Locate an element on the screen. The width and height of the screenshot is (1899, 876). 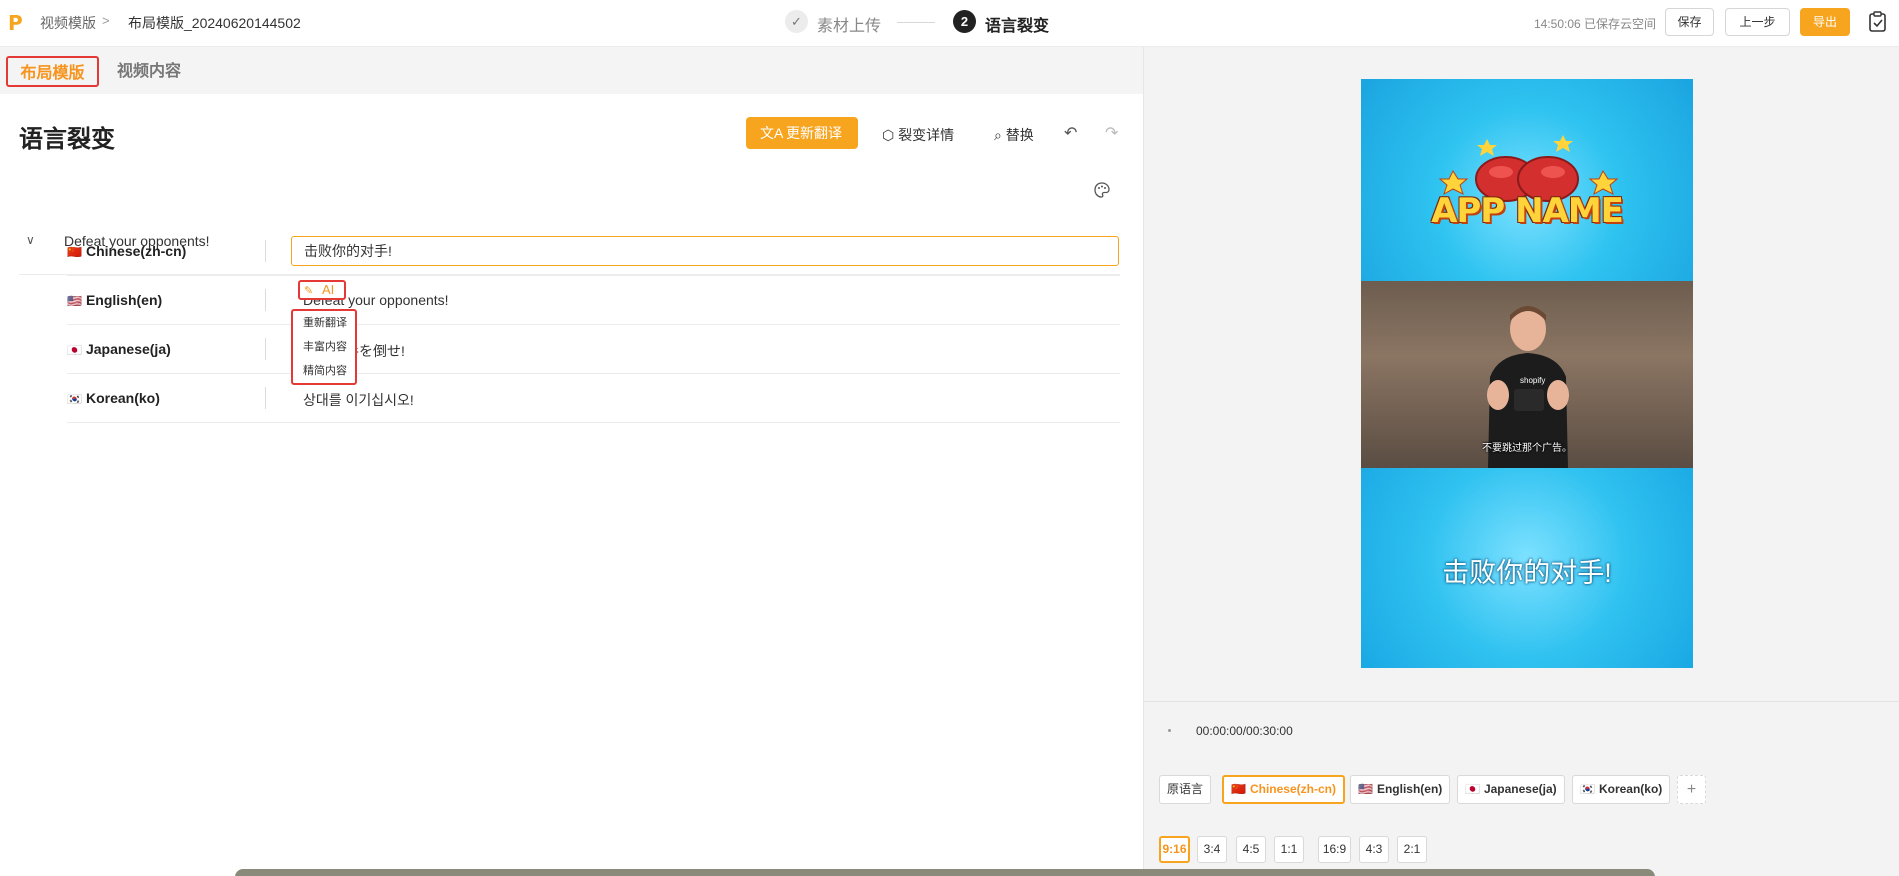
lang-chip-label: Korean(ko) is located at coordinates (1630, 789).